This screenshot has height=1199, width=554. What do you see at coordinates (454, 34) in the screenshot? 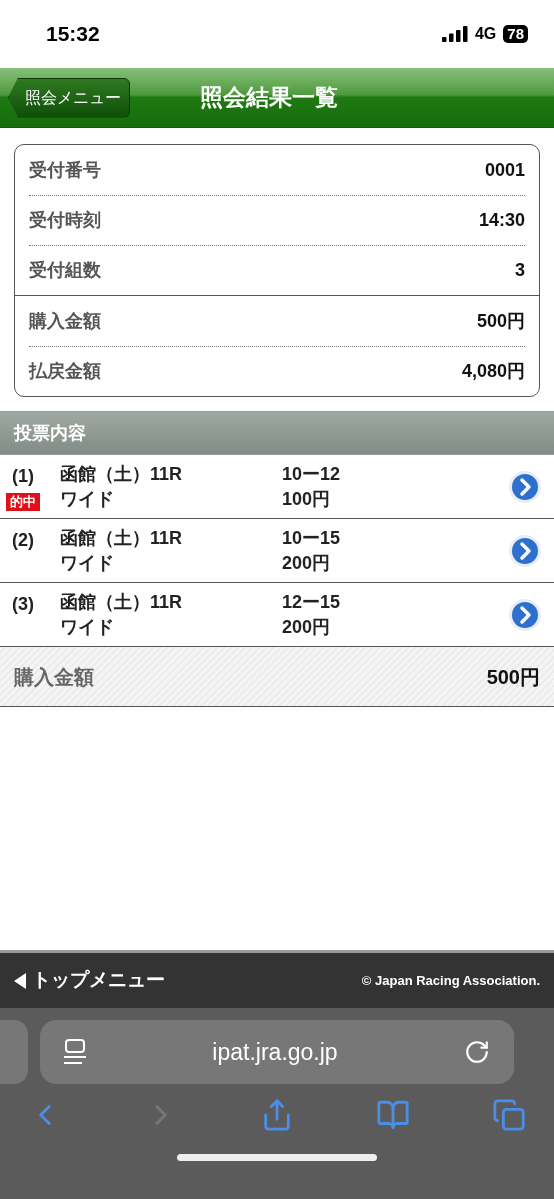
I see `signal-icon` at bounding box center [454, 34].